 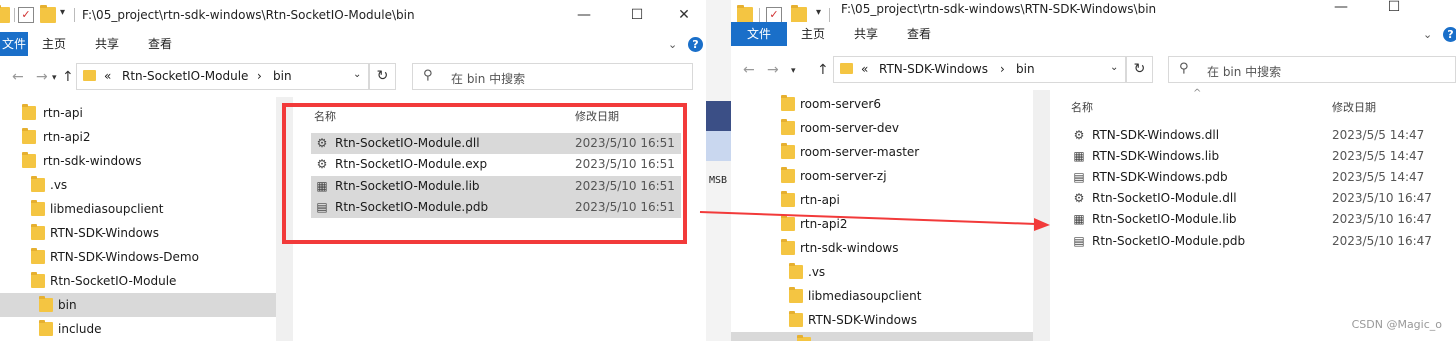 I want to click on tree-item-label: RTN-SDK-Windows-Demo, so click(x=124, y=257).